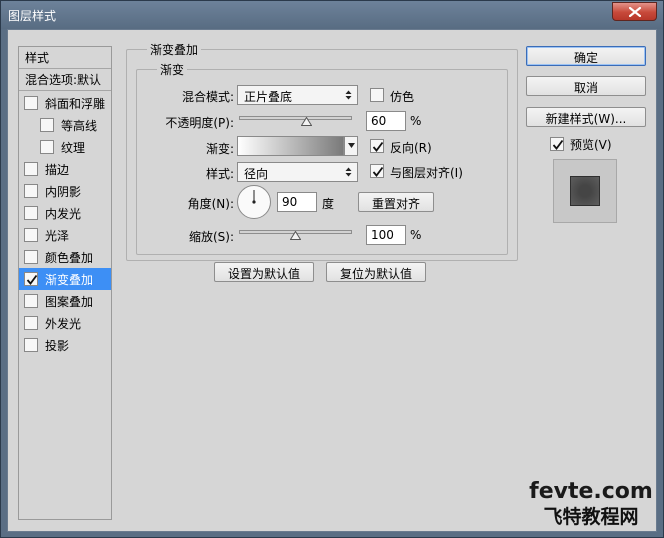 The image size is (664, 538). I want to click on blend-mode-value: 正片叠底, so click(268, 97).